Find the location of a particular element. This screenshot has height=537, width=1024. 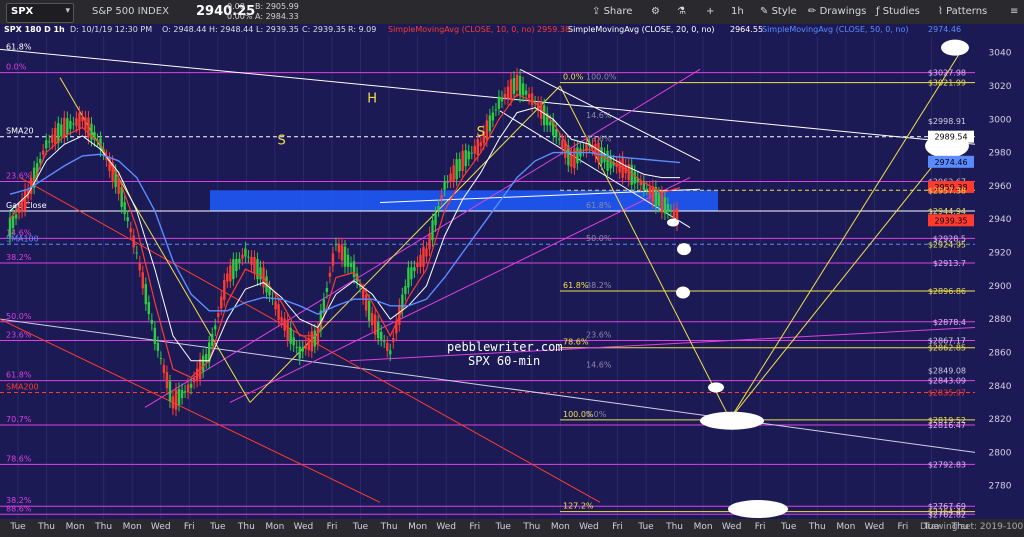

style-label: Style is located at coordinates (784, 11).